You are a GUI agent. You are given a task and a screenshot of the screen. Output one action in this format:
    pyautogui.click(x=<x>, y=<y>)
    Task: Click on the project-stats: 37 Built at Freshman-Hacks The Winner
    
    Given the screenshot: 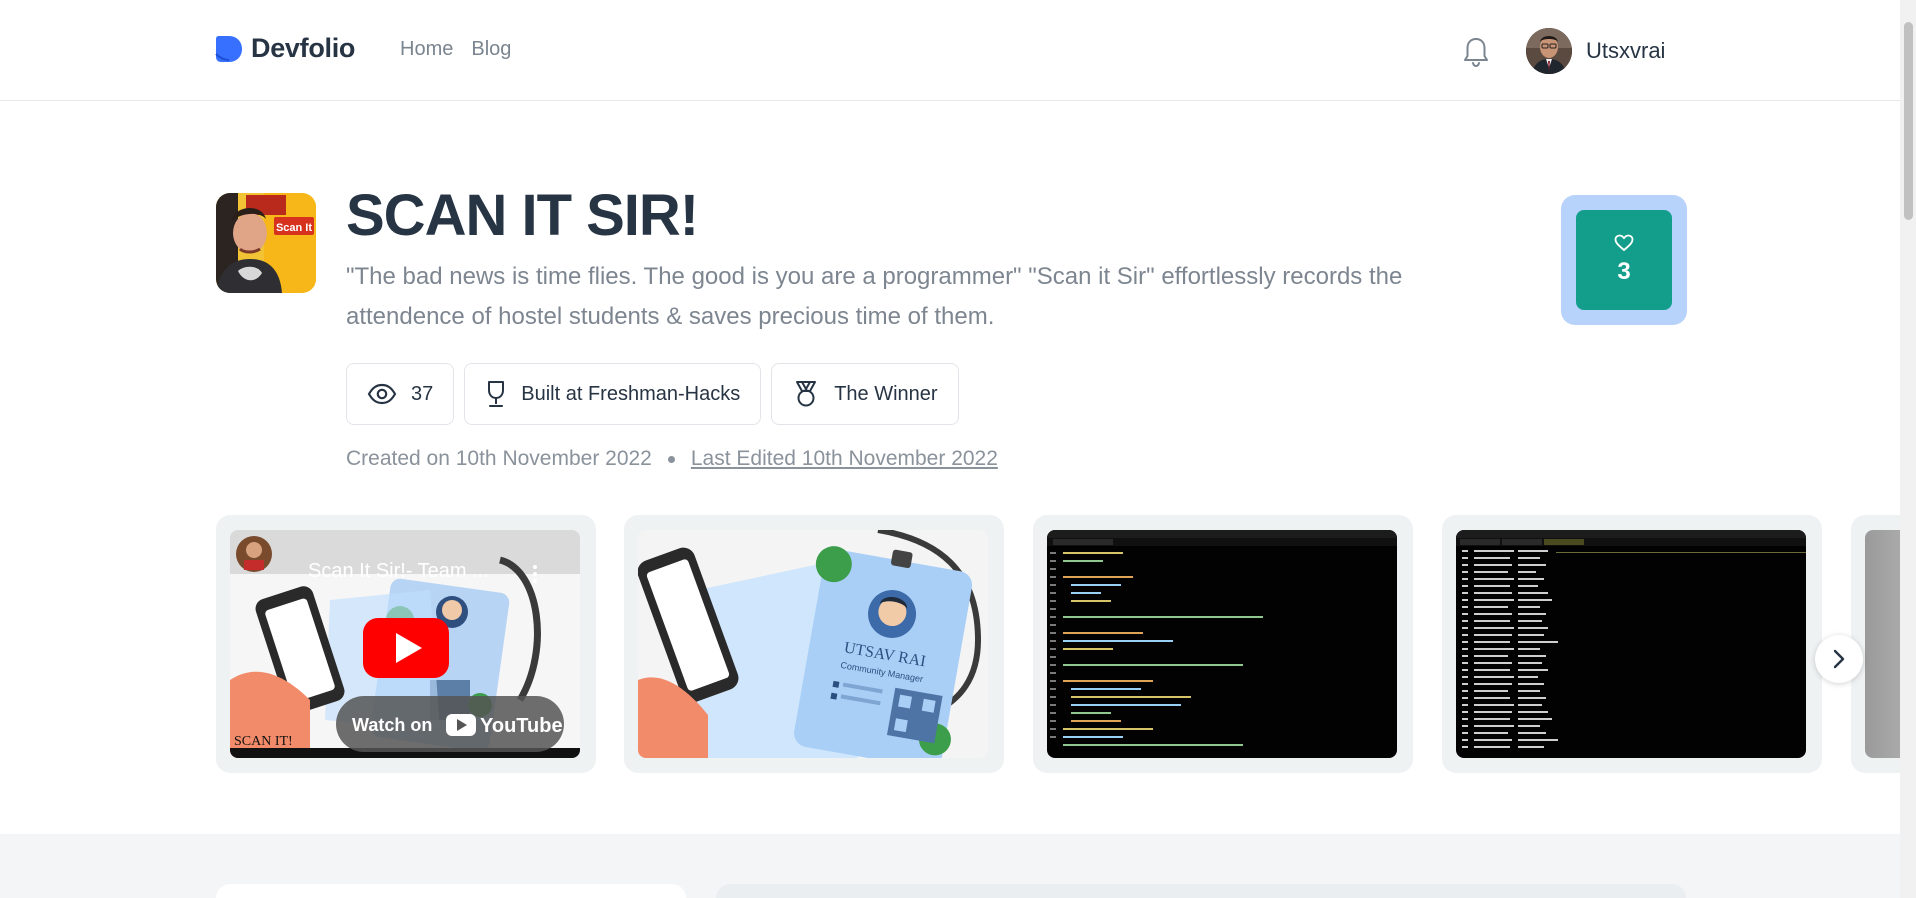 What is the action you would take?
    pyautogui.click(x=652, y=394)
    